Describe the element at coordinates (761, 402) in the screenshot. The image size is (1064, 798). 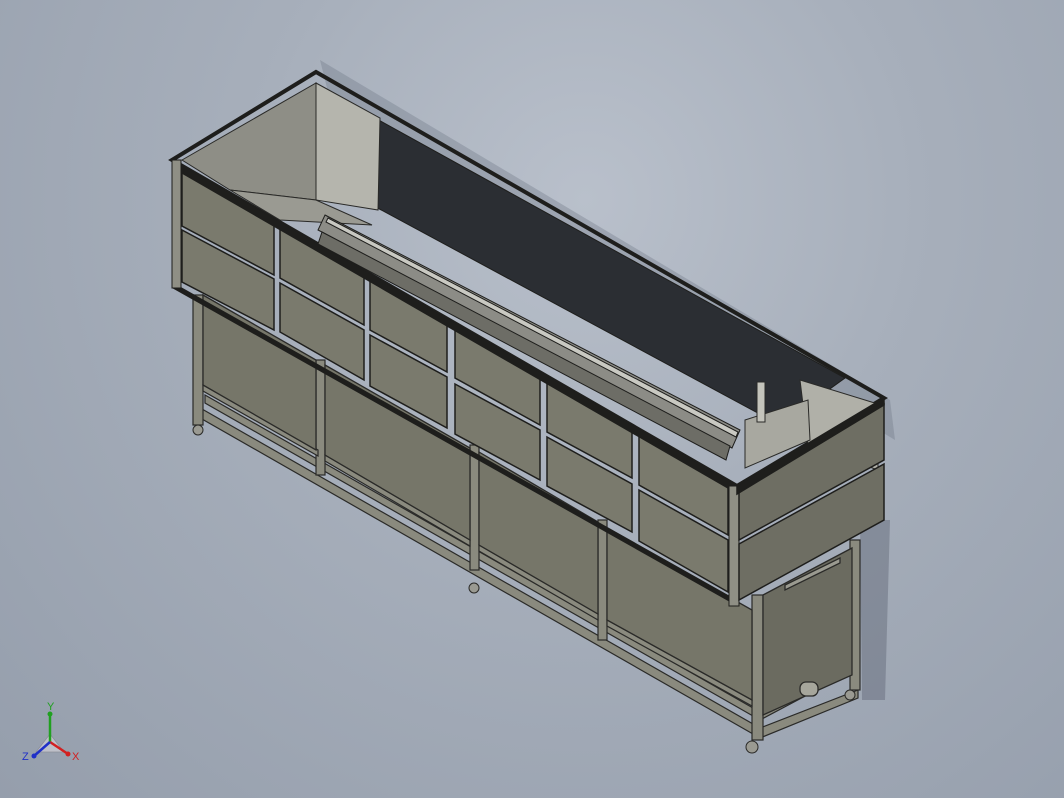
I see `sensor-post` at that location.